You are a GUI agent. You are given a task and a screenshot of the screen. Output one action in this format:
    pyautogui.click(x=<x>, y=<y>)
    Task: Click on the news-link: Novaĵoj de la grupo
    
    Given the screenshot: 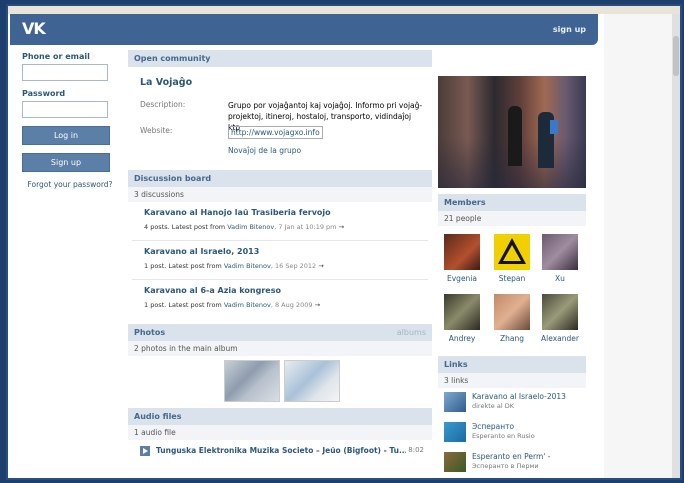 What is the action you would take?
    pyautogui.click(x=264, y=150)
    